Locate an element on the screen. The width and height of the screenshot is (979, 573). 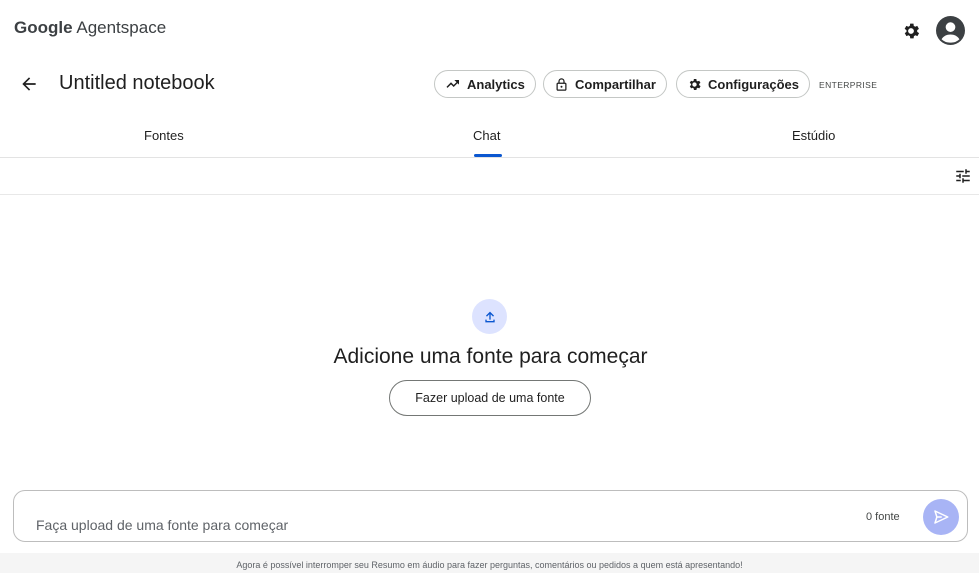
brand-google: Google is located at coordinates (43, 27).